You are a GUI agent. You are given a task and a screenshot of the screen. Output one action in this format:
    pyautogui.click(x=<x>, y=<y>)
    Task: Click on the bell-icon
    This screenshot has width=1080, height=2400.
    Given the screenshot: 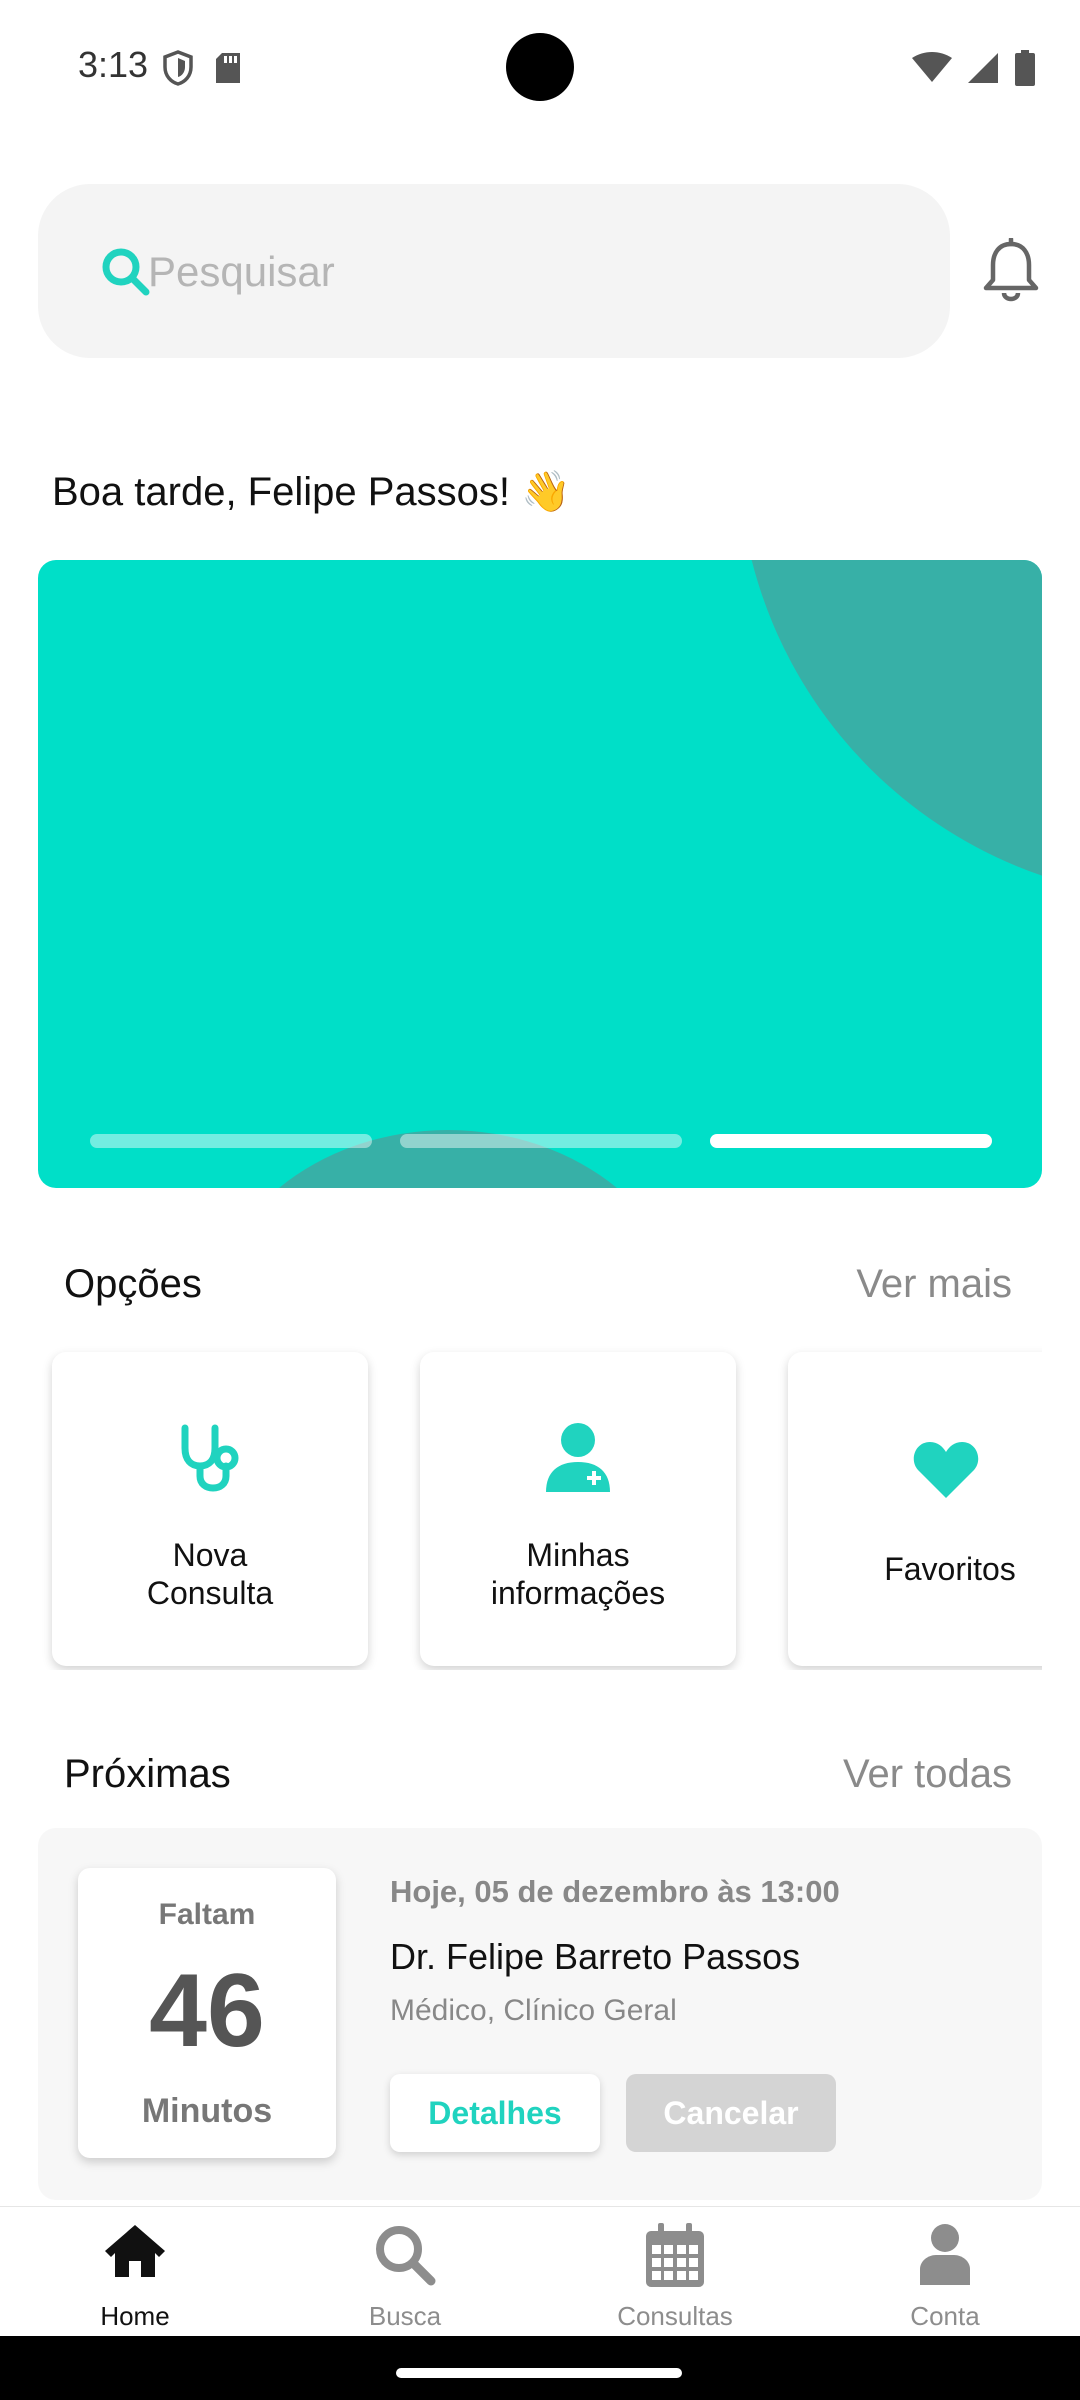 What is the action you would take?
    pyautogui.click(x=1011, y=271)
    